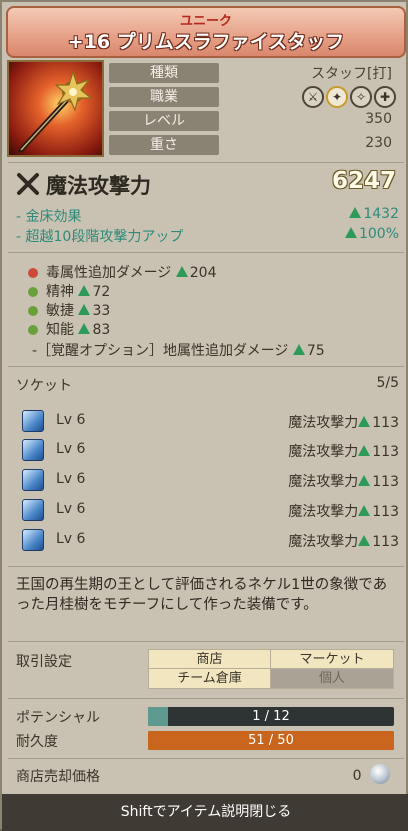 This screenshot has height=831, width=408. I want to click on bonus-label: - 金床効果, so click(49, 217).